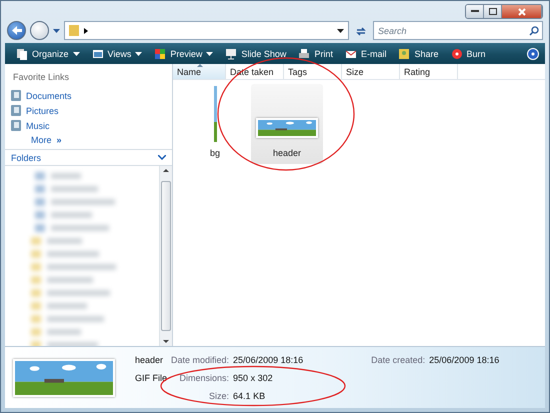 This screenshot has height=413, width=550. Describe the element at coordinates (88, 95) in the screenshot. I see `favorite-link: Documents` at that location.